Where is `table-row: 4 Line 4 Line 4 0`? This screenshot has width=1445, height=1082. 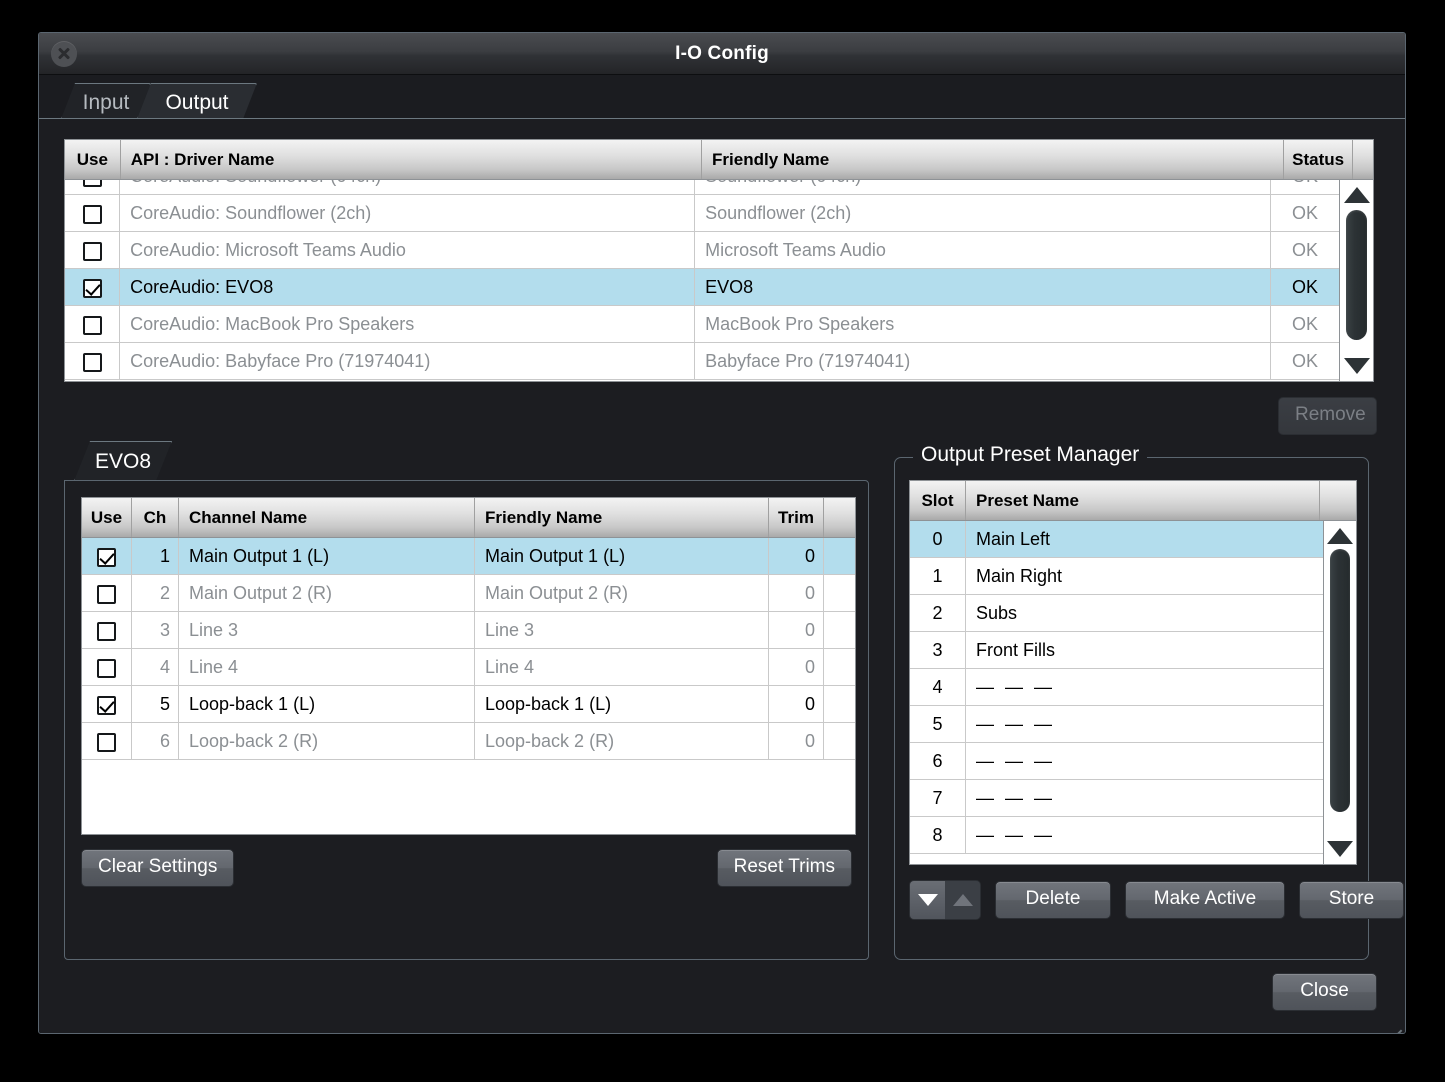
table-row: 4 Line 4 Line 4 0 is located at coordinates (468, 667).